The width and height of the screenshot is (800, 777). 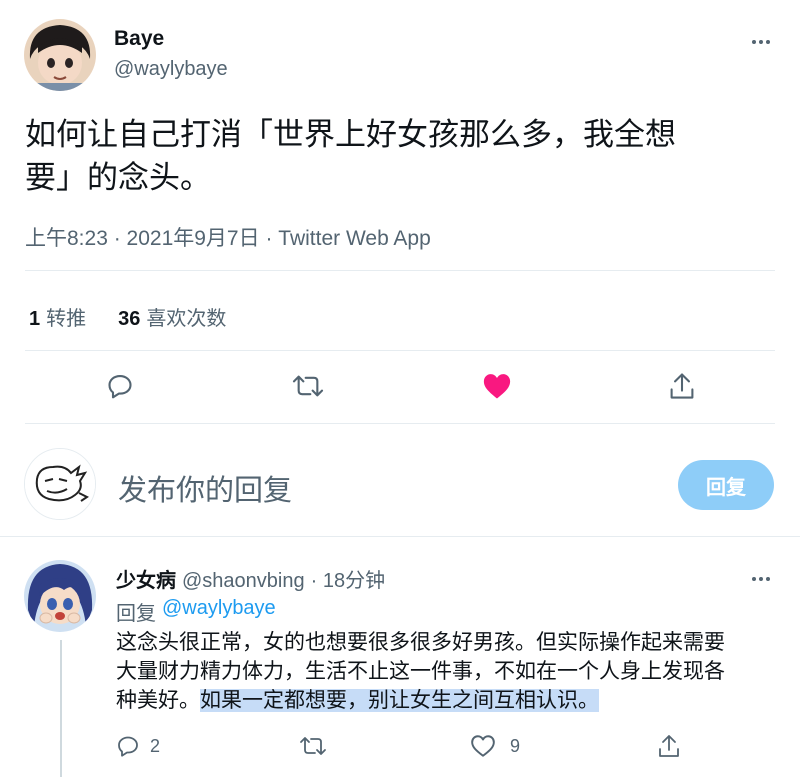 What do you see at coordinates (497, 386) in the screenshot?
I see `like-heart-icon` at bounding box center [497, 386].